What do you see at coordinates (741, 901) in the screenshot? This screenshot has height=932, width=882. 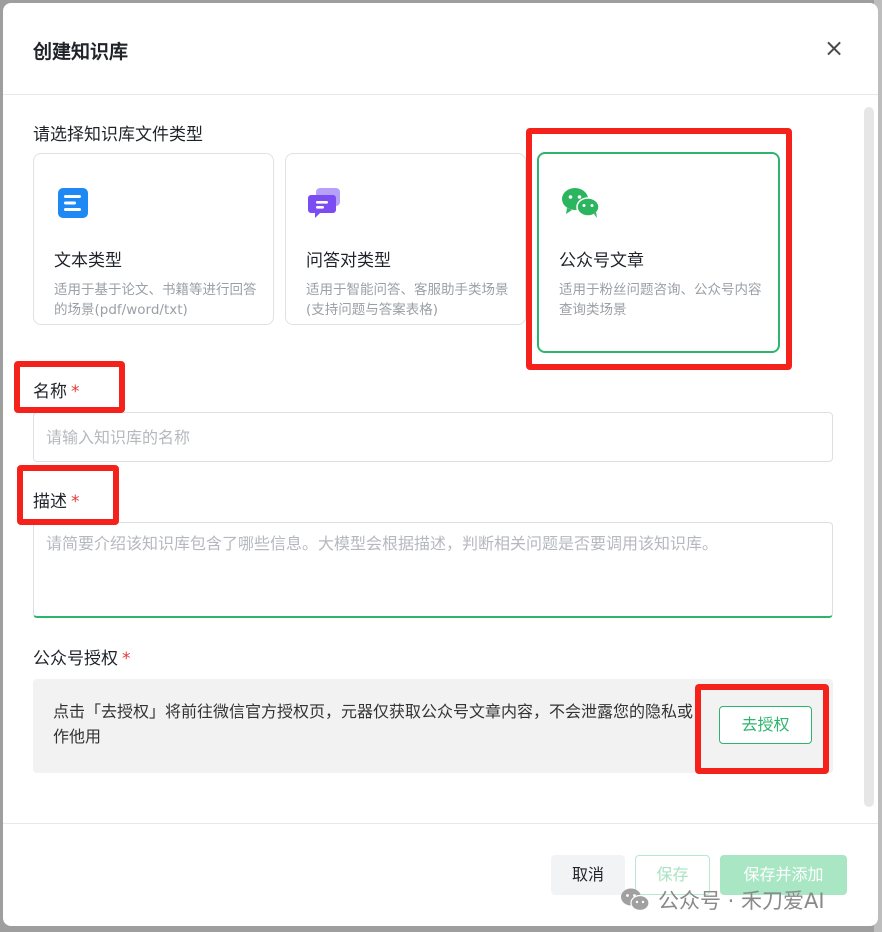 I see `watermark-text: 公众号 · 禾刀爱AI` at bounding box center [741, 901].